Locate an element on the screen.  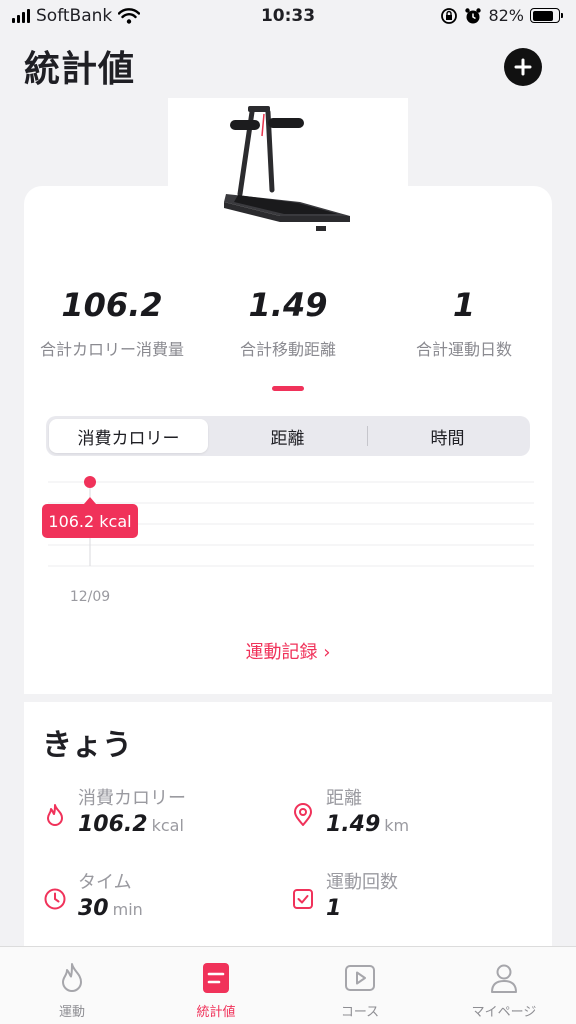
tab-bar: 運動 統計値 コース マイページ is located at coordinates (288, 985).